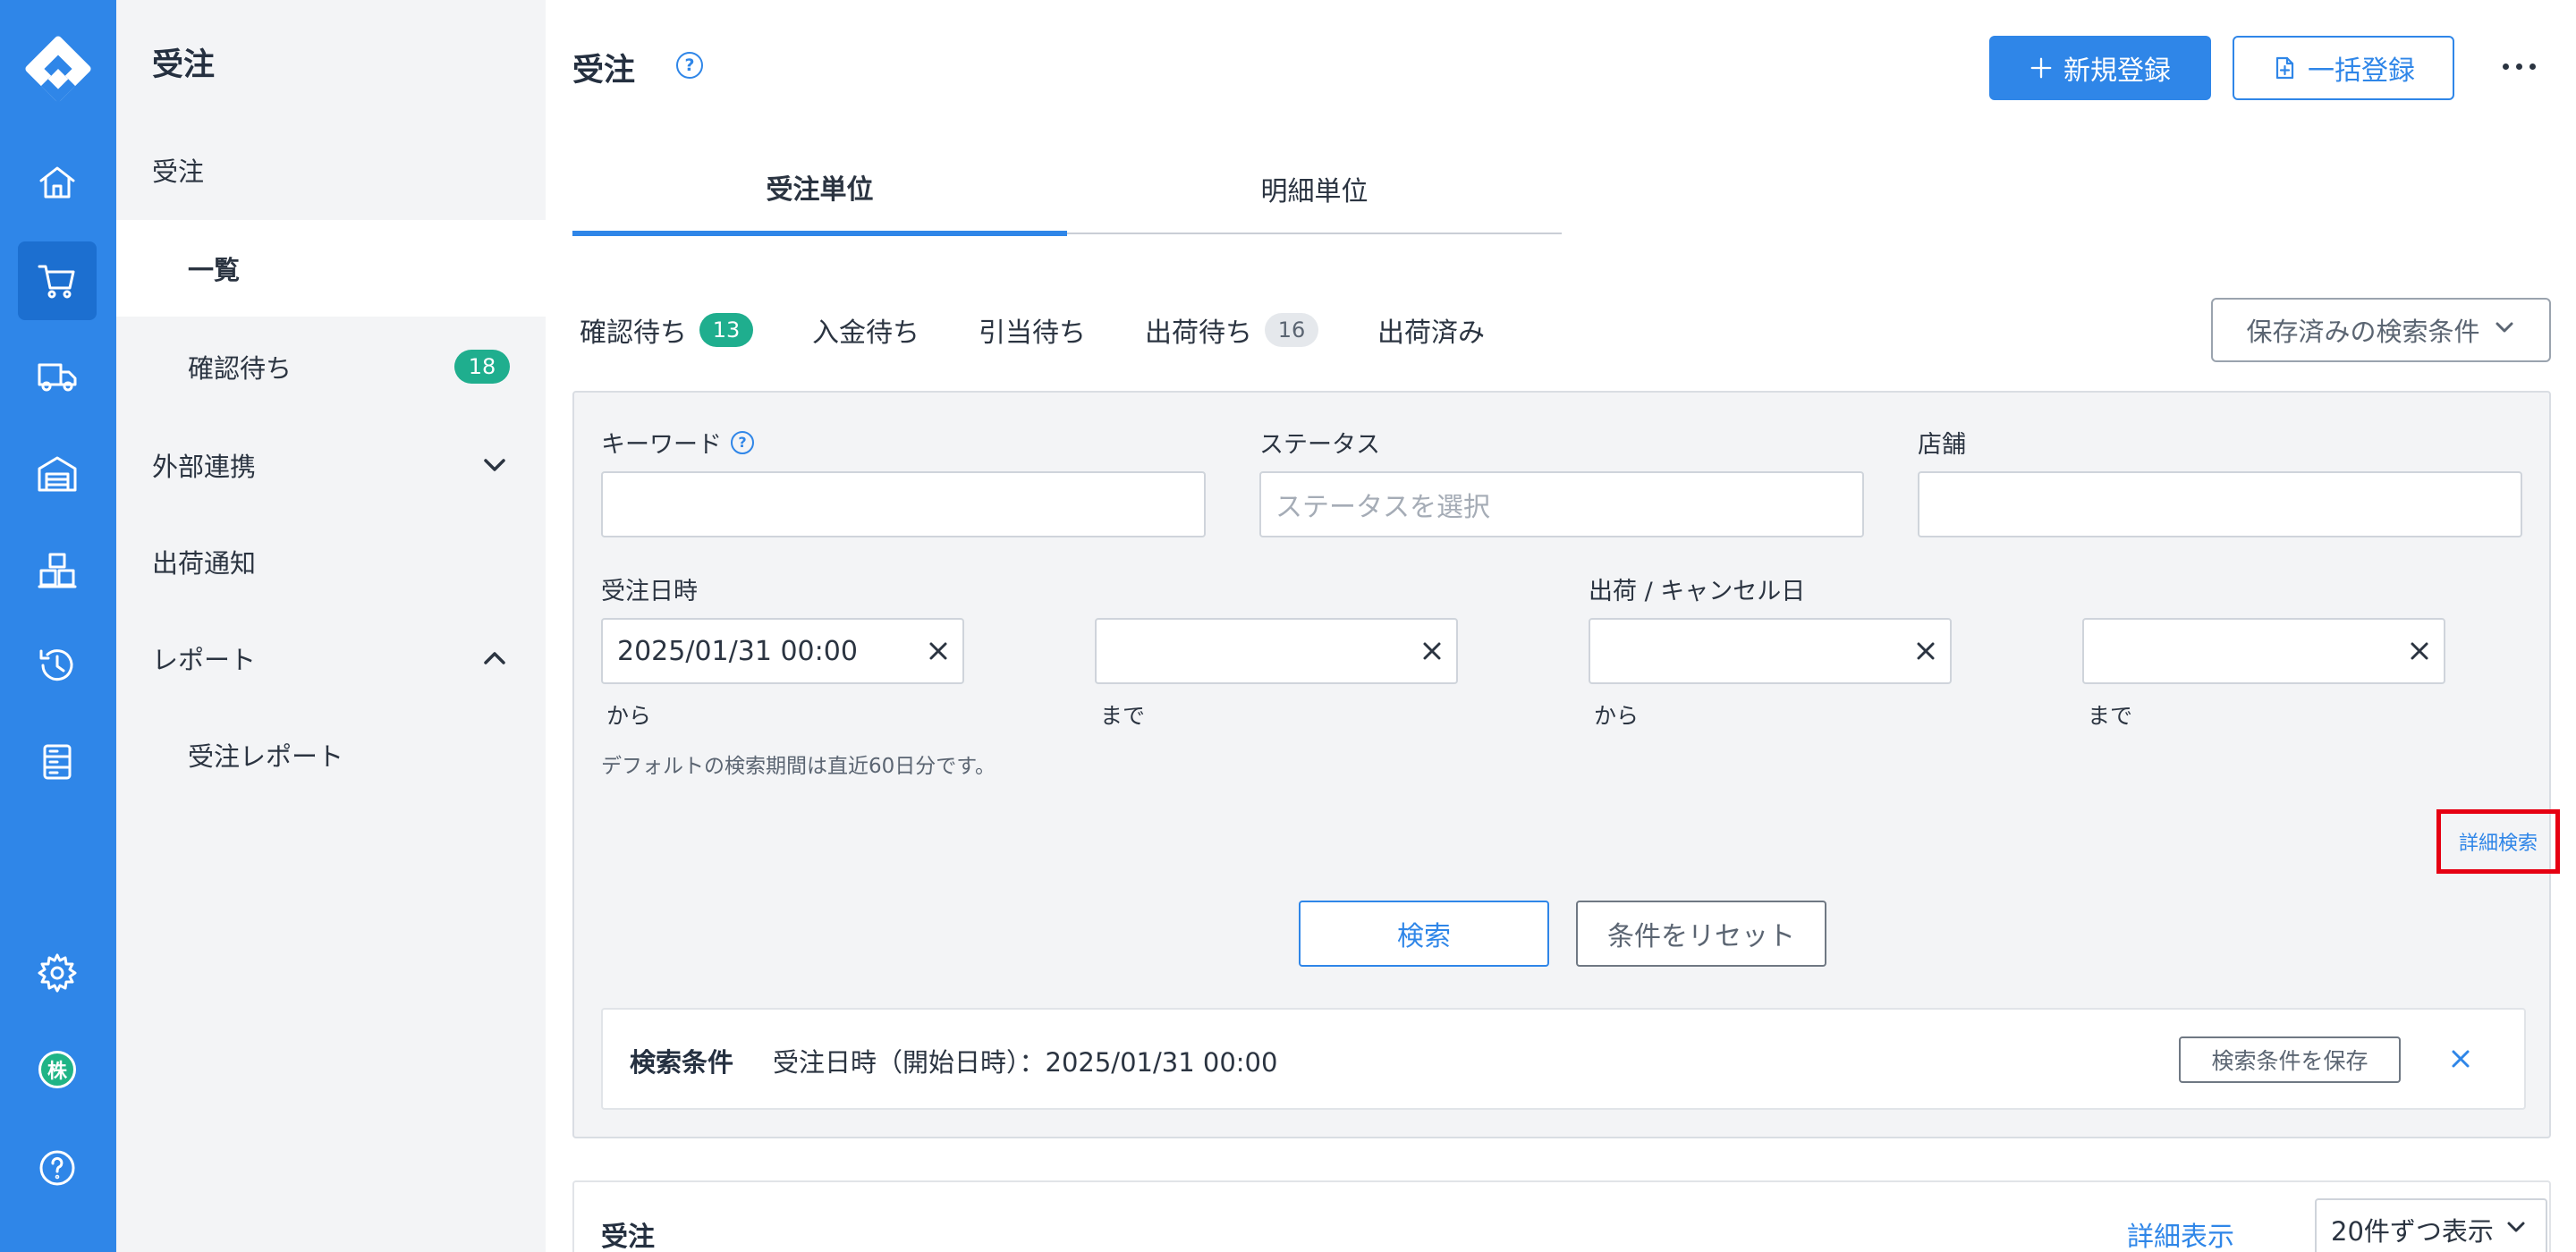 Image resolution: width=2576 pixels, height=1252 pixels. What do you see at coordinates (331, 170) in the screenshot?
I see `sidenav-item-orders: 受注` at bounding box center [331, 170].